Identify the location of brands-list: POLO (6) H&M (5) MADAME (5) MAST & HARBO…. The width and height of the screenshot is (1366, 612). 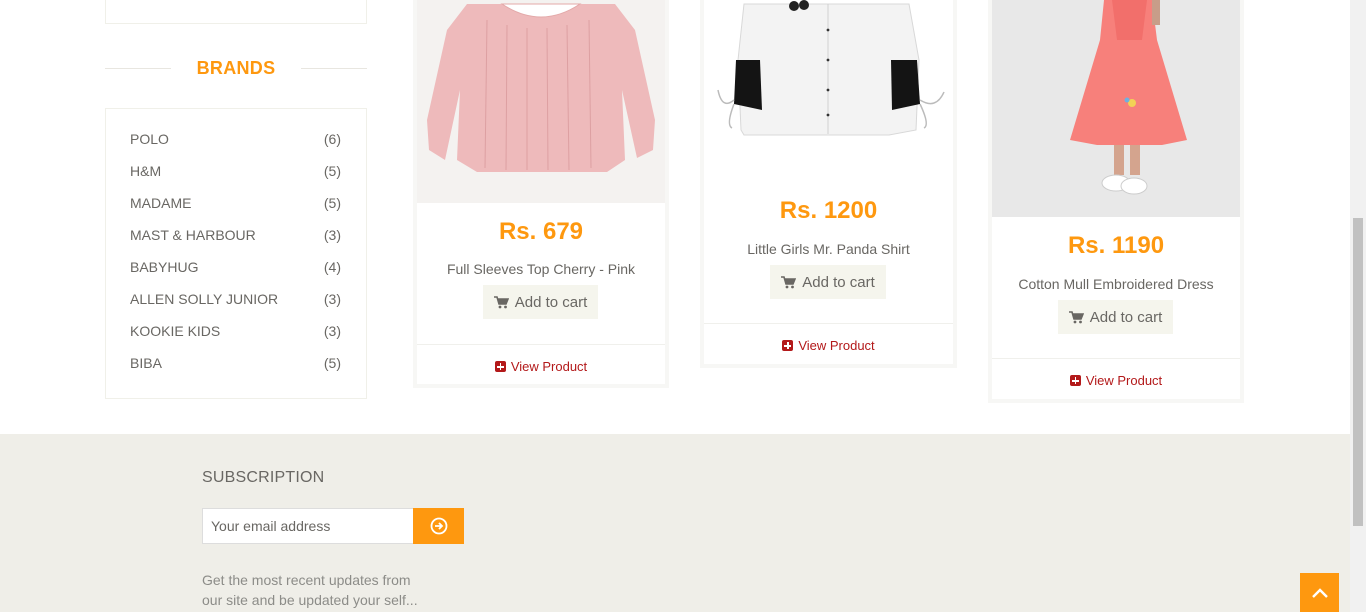
(236, 253).